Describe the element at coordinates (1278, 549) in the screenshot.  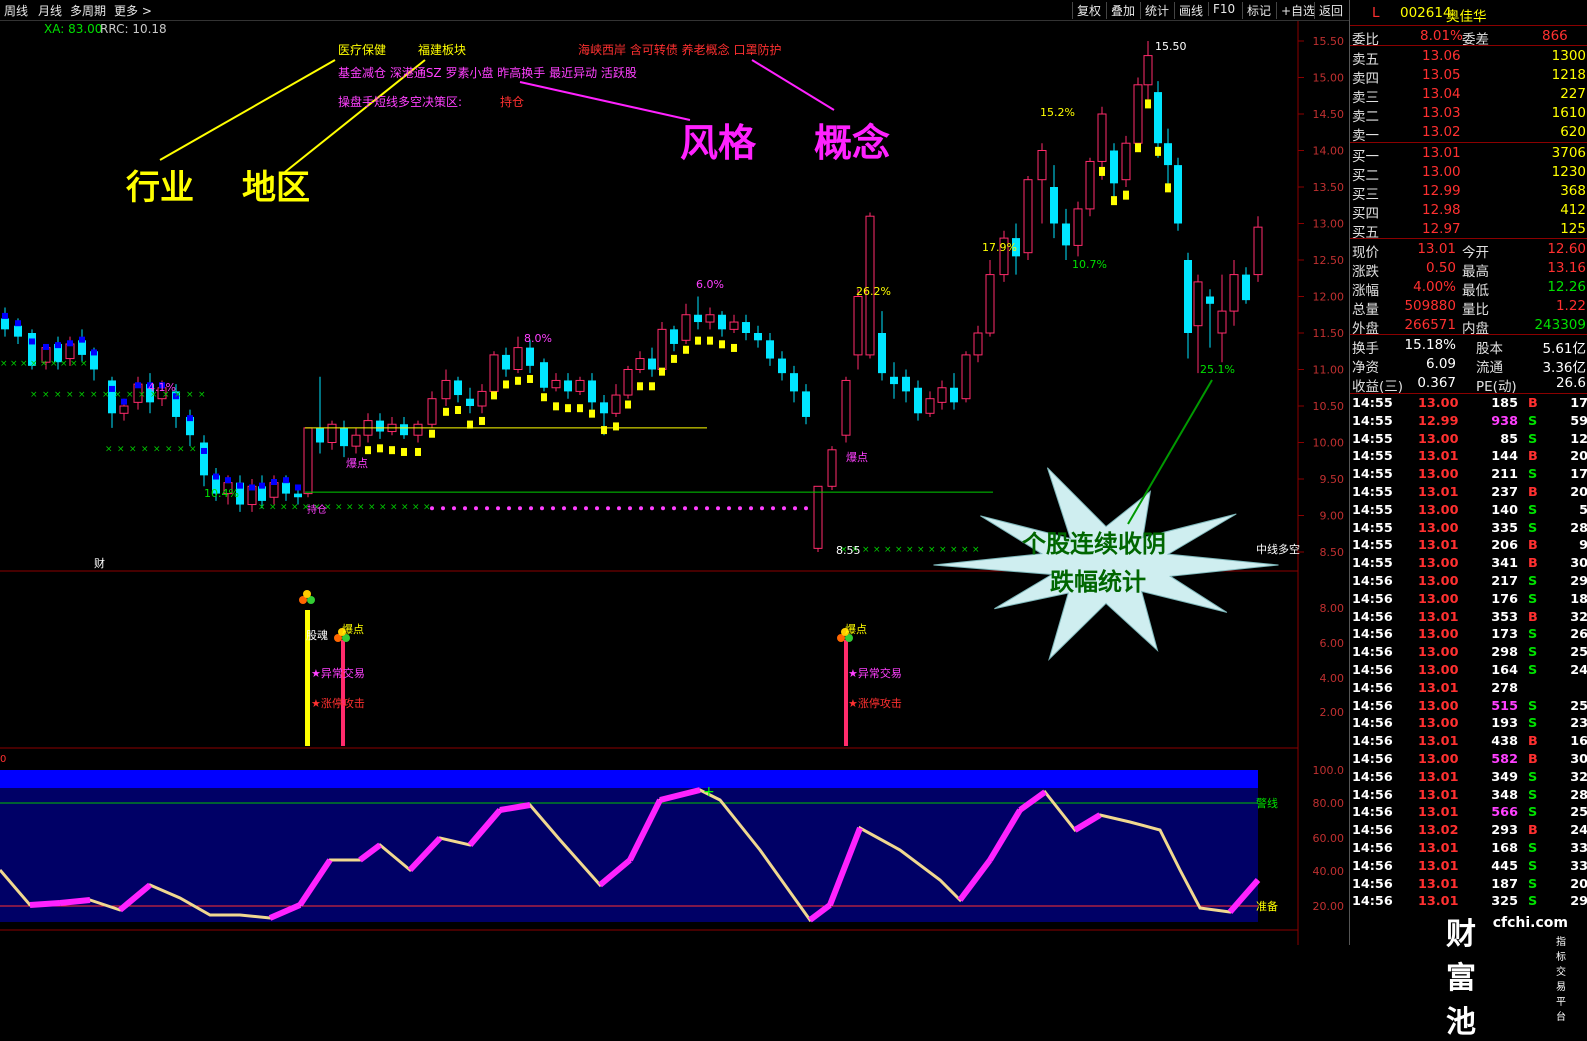
I see `tail-label: 中线多空` at that location.